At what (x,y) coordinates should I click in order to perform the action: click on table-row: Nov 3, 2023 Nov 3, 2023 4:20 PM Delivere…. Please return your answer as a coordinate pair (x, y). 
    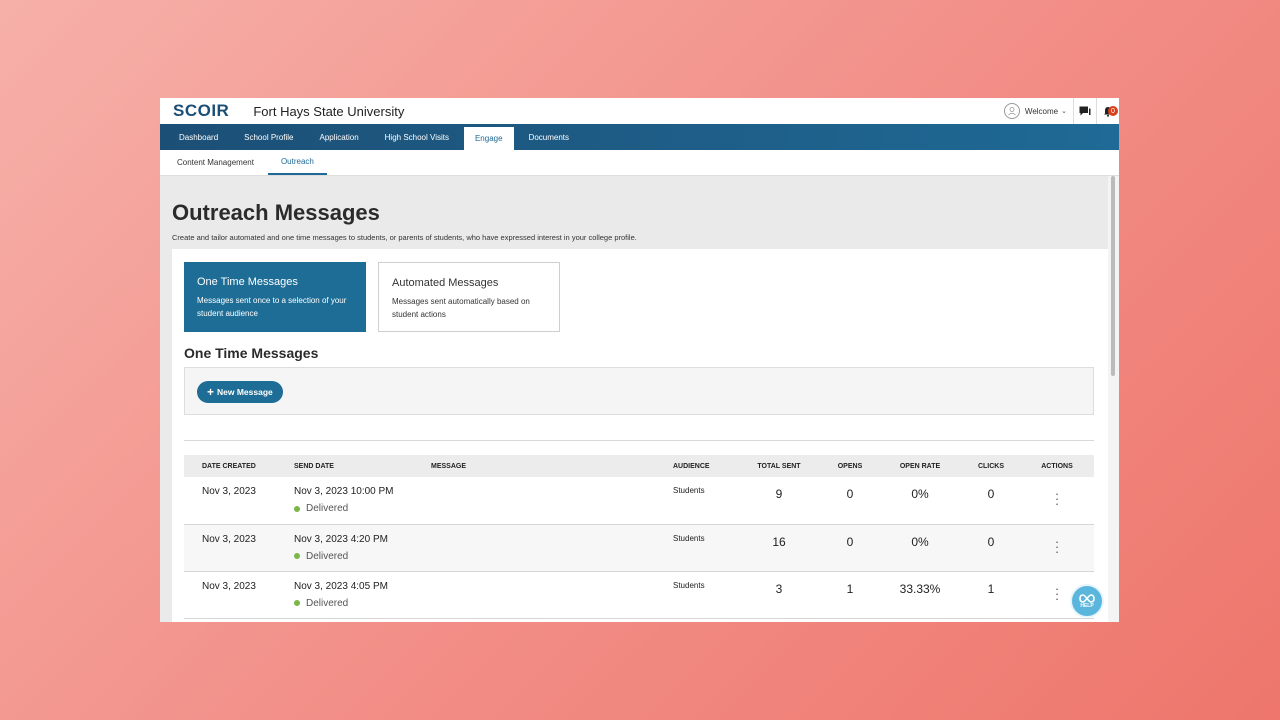
    Looking at the image, I should click on (639, 547).